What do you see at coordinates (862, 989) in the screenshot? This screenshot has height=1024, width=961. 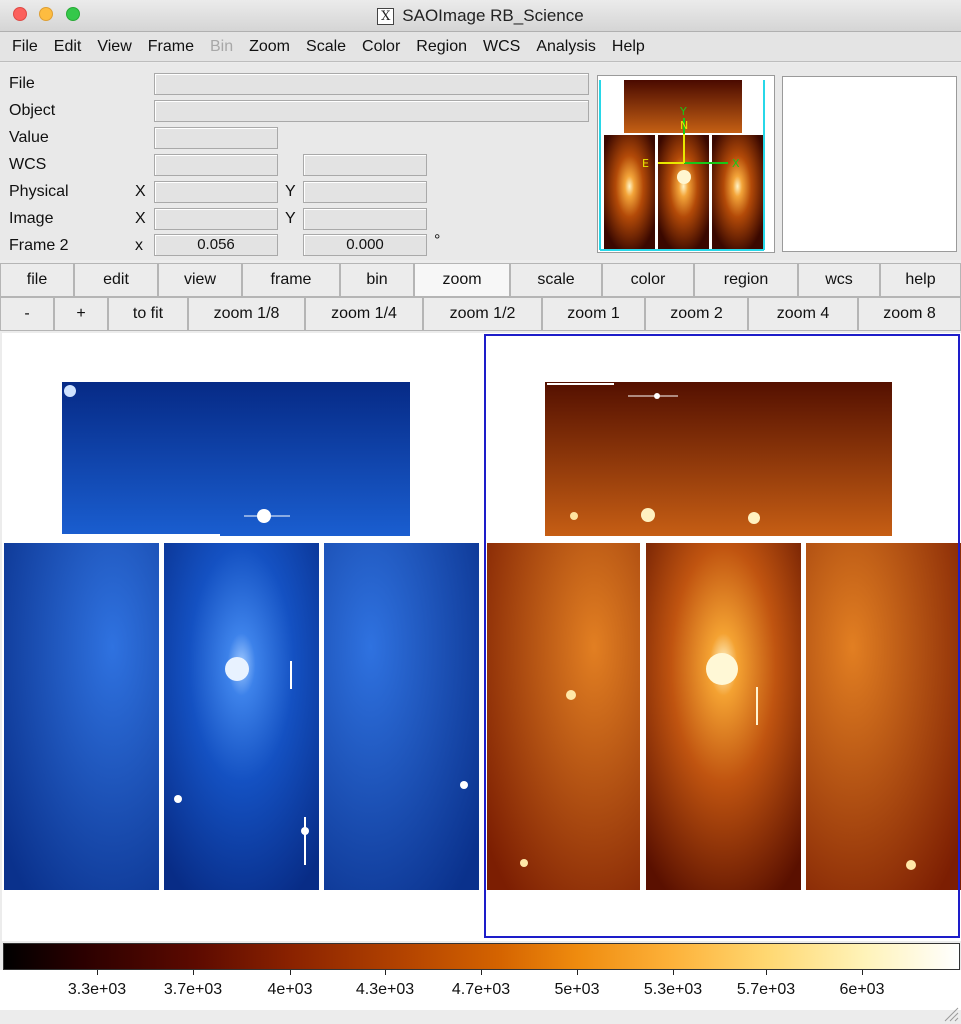 I see `colorbar-tick-label: 6e+03` at bounding box center [862, 989].